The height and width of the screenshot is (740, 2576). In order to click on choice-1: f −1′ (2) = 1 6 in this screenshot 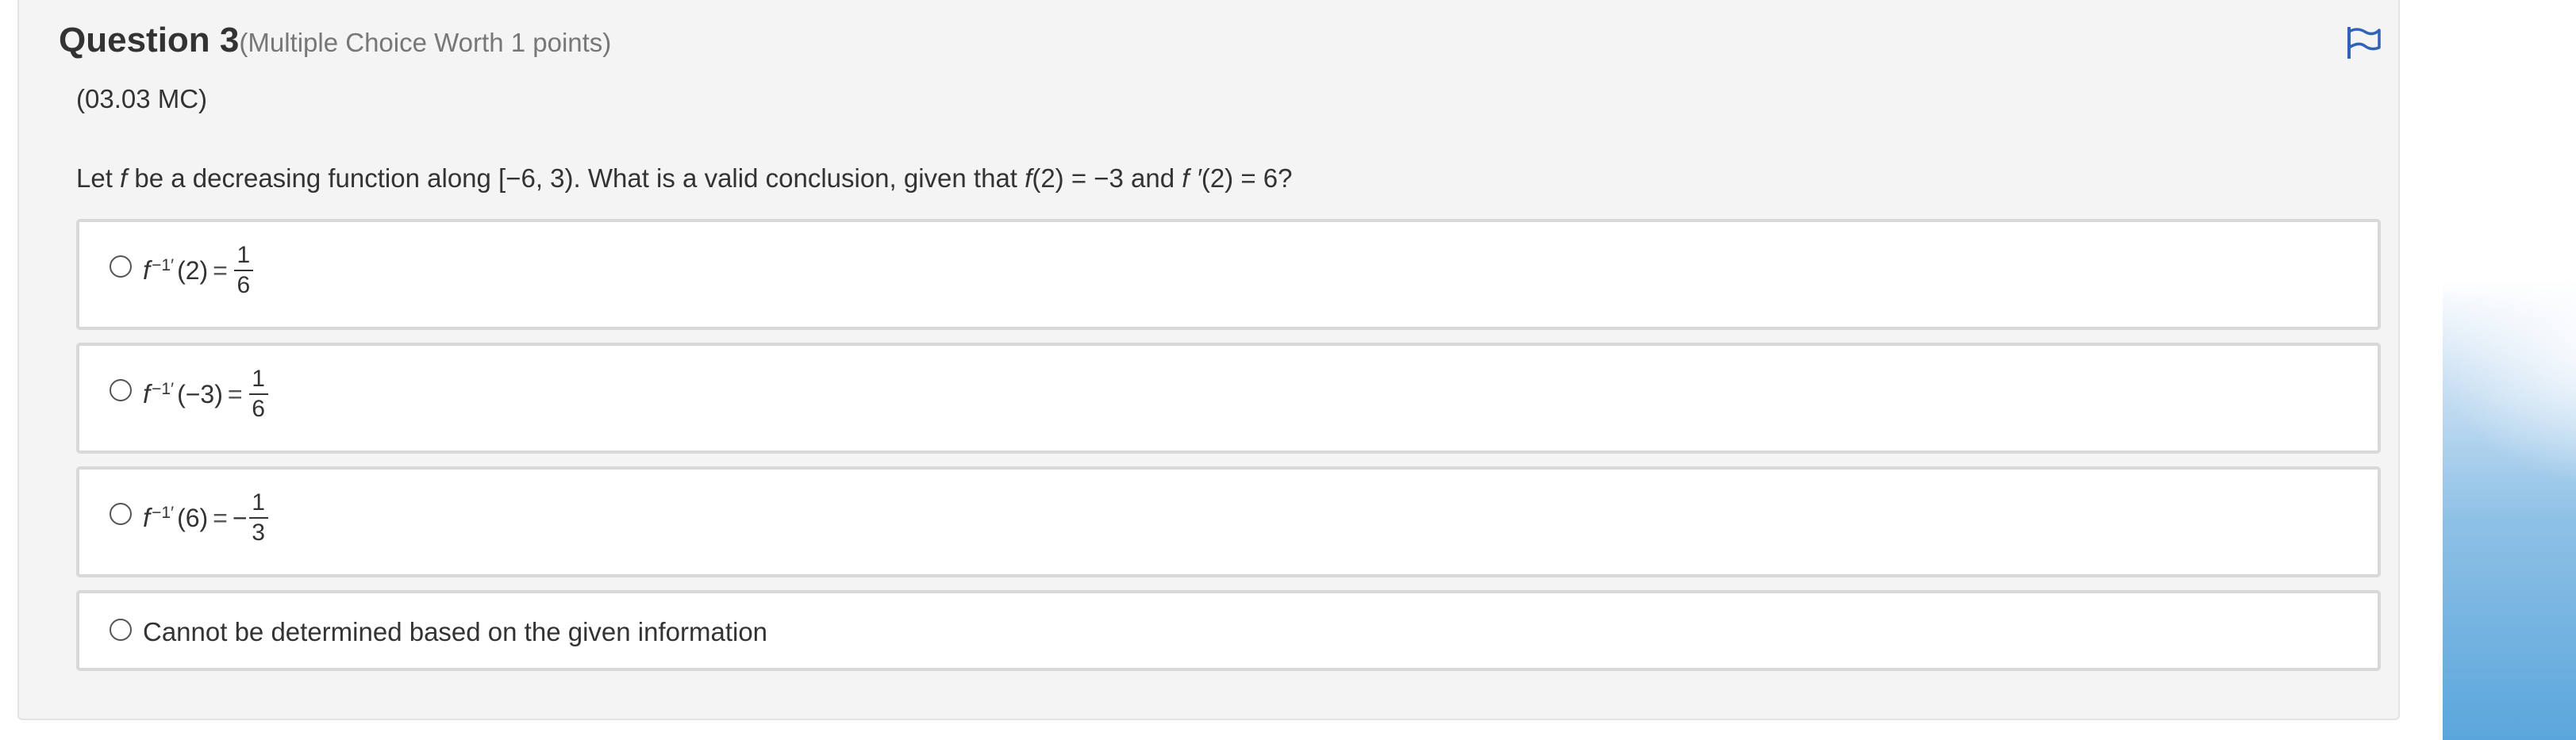, I will do `click(1228, 274)`.